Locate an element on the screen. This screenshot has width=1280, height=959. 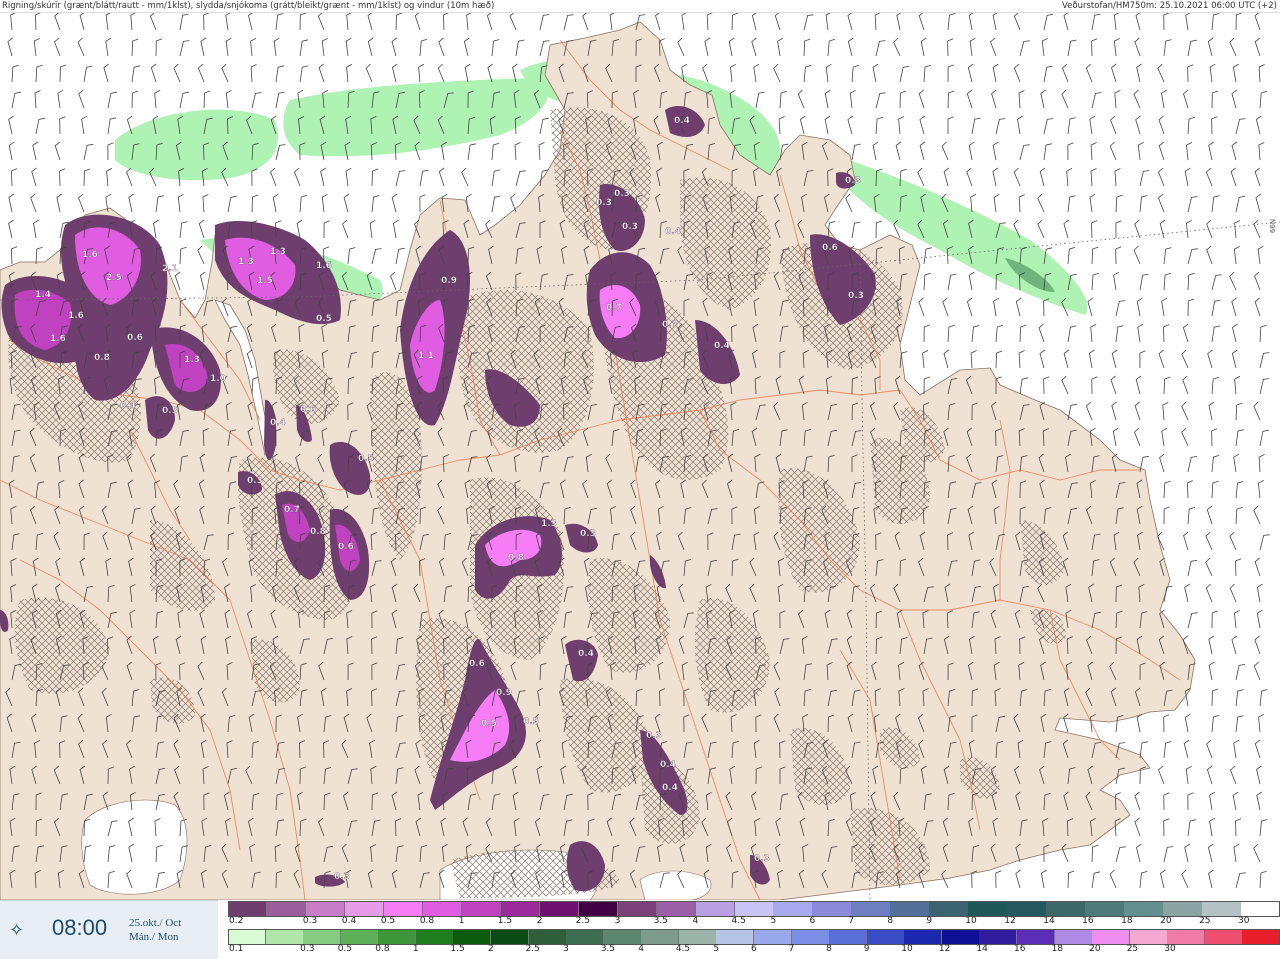
valid-time-panel: ✧ 08:00 25.okt./ Oct Mán./ Mon is located at coordinates (109, 929).